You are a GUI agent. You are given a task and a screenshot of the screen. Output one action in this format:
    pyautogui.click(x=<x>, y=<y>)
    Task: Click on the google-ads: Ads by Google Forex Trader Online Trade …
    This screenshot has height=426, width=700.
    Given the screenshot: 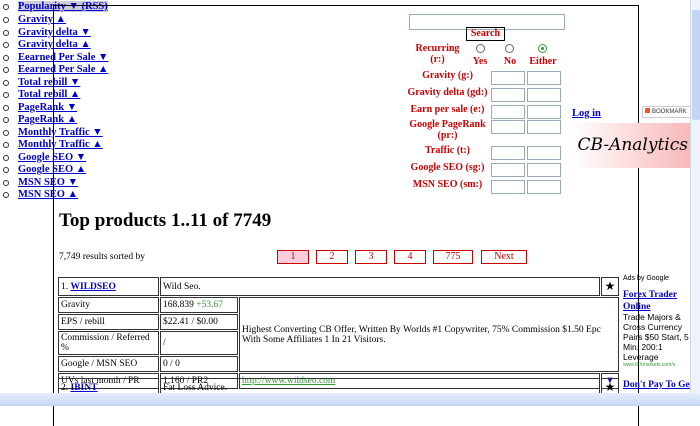 What is the action you would take?
    pyautogui.click(x=658, y=332)
    